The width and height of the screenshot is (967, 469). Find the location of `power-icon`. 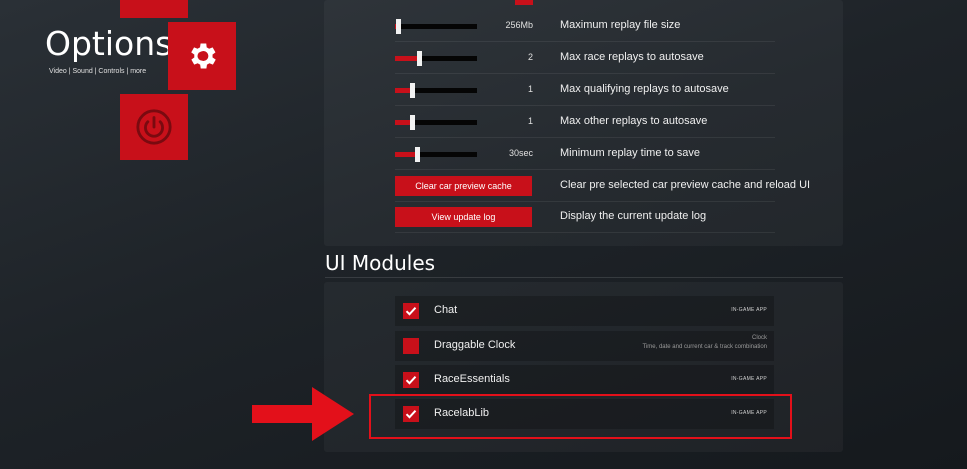

power-icon is located at coordinates (154, 127).